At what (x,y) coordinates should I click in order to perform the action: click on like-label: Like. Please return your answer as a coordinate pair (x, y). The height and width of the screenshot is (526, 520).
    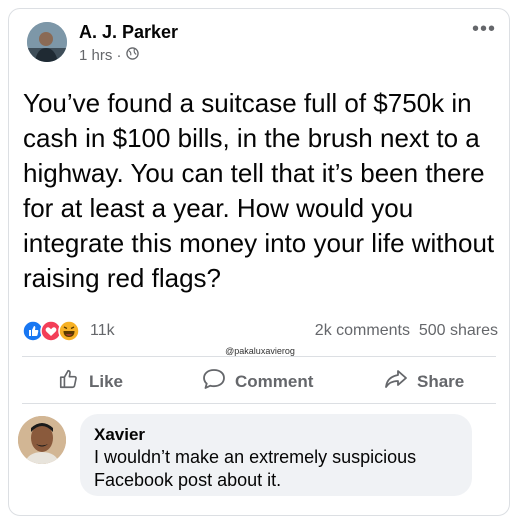
    Looking at the image, I should click on (106, 381).